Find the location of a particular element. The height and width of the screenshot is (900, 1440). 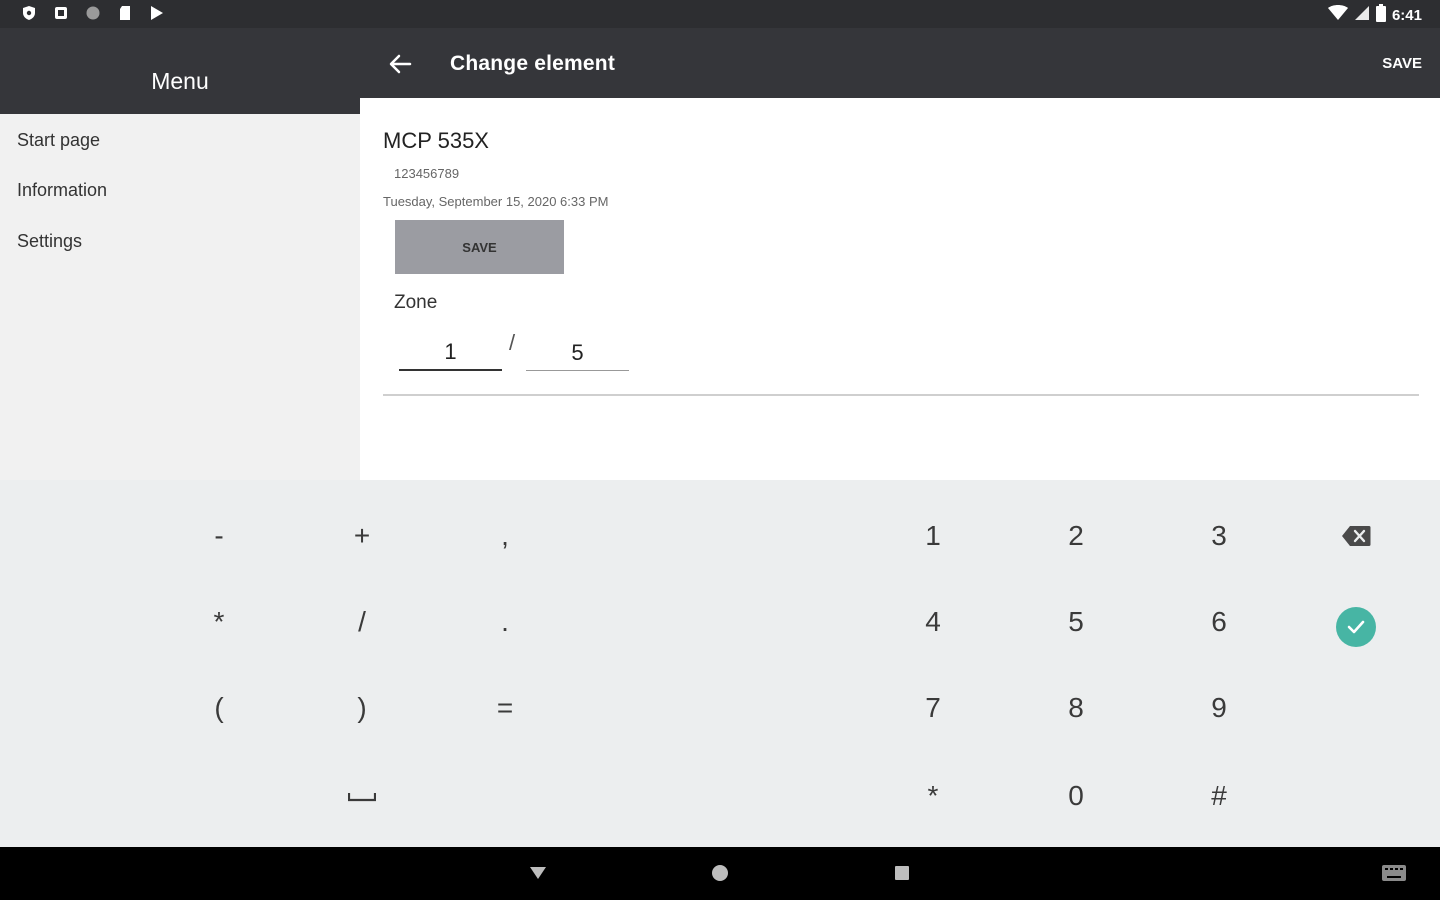

key-open-paren: ( is located at coordinates (219, 708).